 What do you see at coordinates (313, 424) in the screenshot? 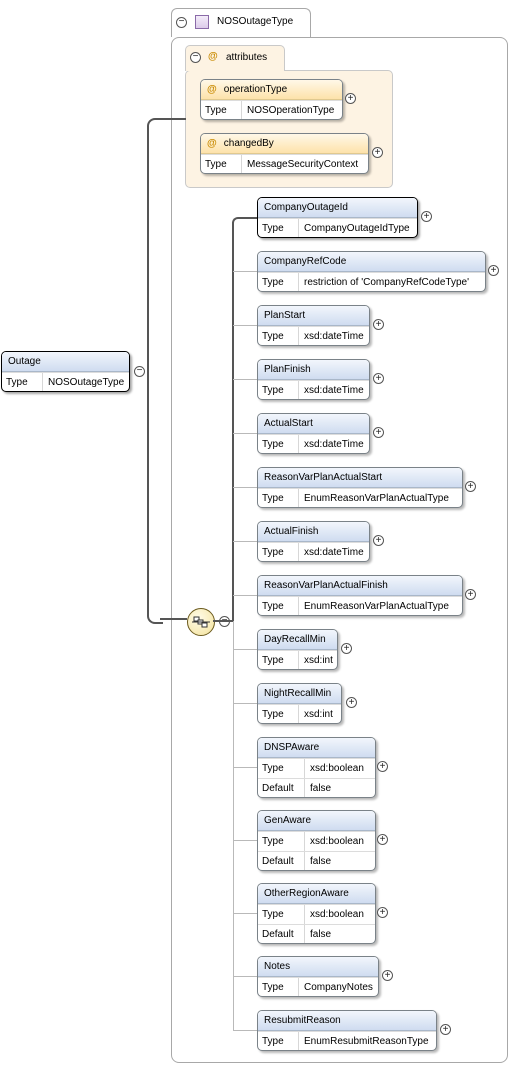
I see `element-name: ActualStart` at bounding box center [313, 424].